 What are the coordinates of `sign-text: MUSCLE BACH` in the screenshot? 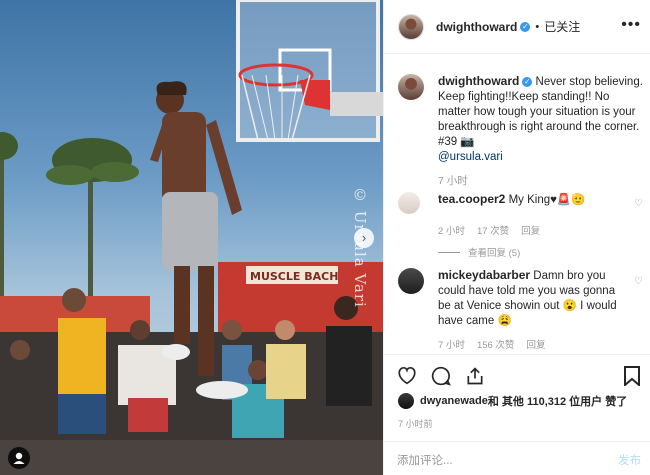 It's located at (294, 276).